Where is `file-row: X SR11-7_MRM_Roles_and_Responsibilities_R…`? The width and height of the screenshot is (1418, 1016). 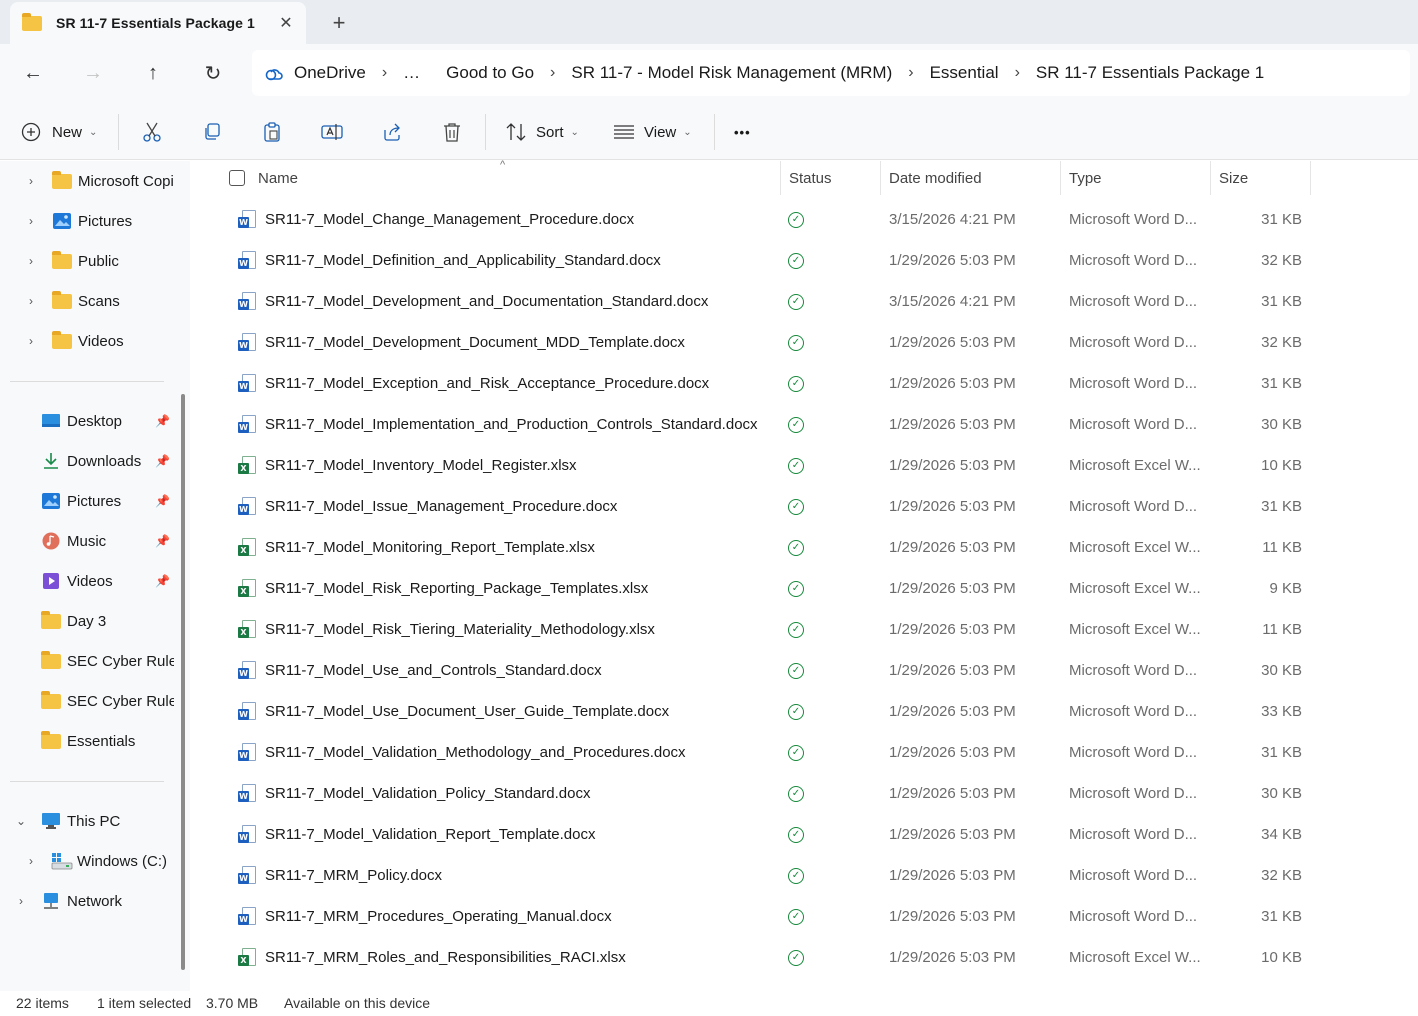
file-row: X SR11-7_MRM_Roles_and_Responsibilities_R… is located at coordinates (806, 957).